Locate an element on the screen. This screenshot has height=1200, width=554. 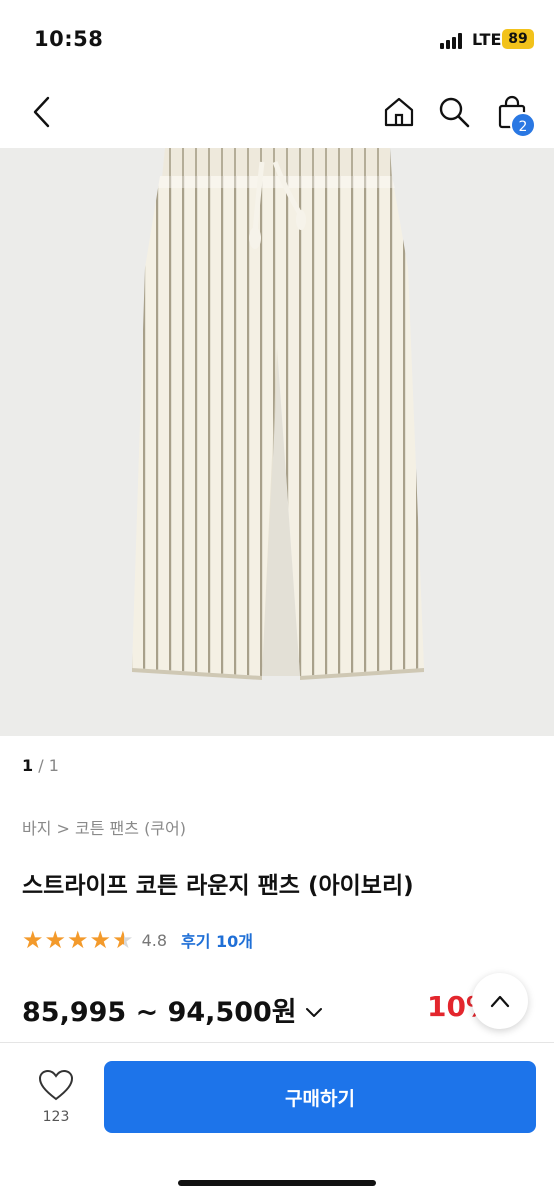
scroll-top-button is located at coordinates (500, 1001).